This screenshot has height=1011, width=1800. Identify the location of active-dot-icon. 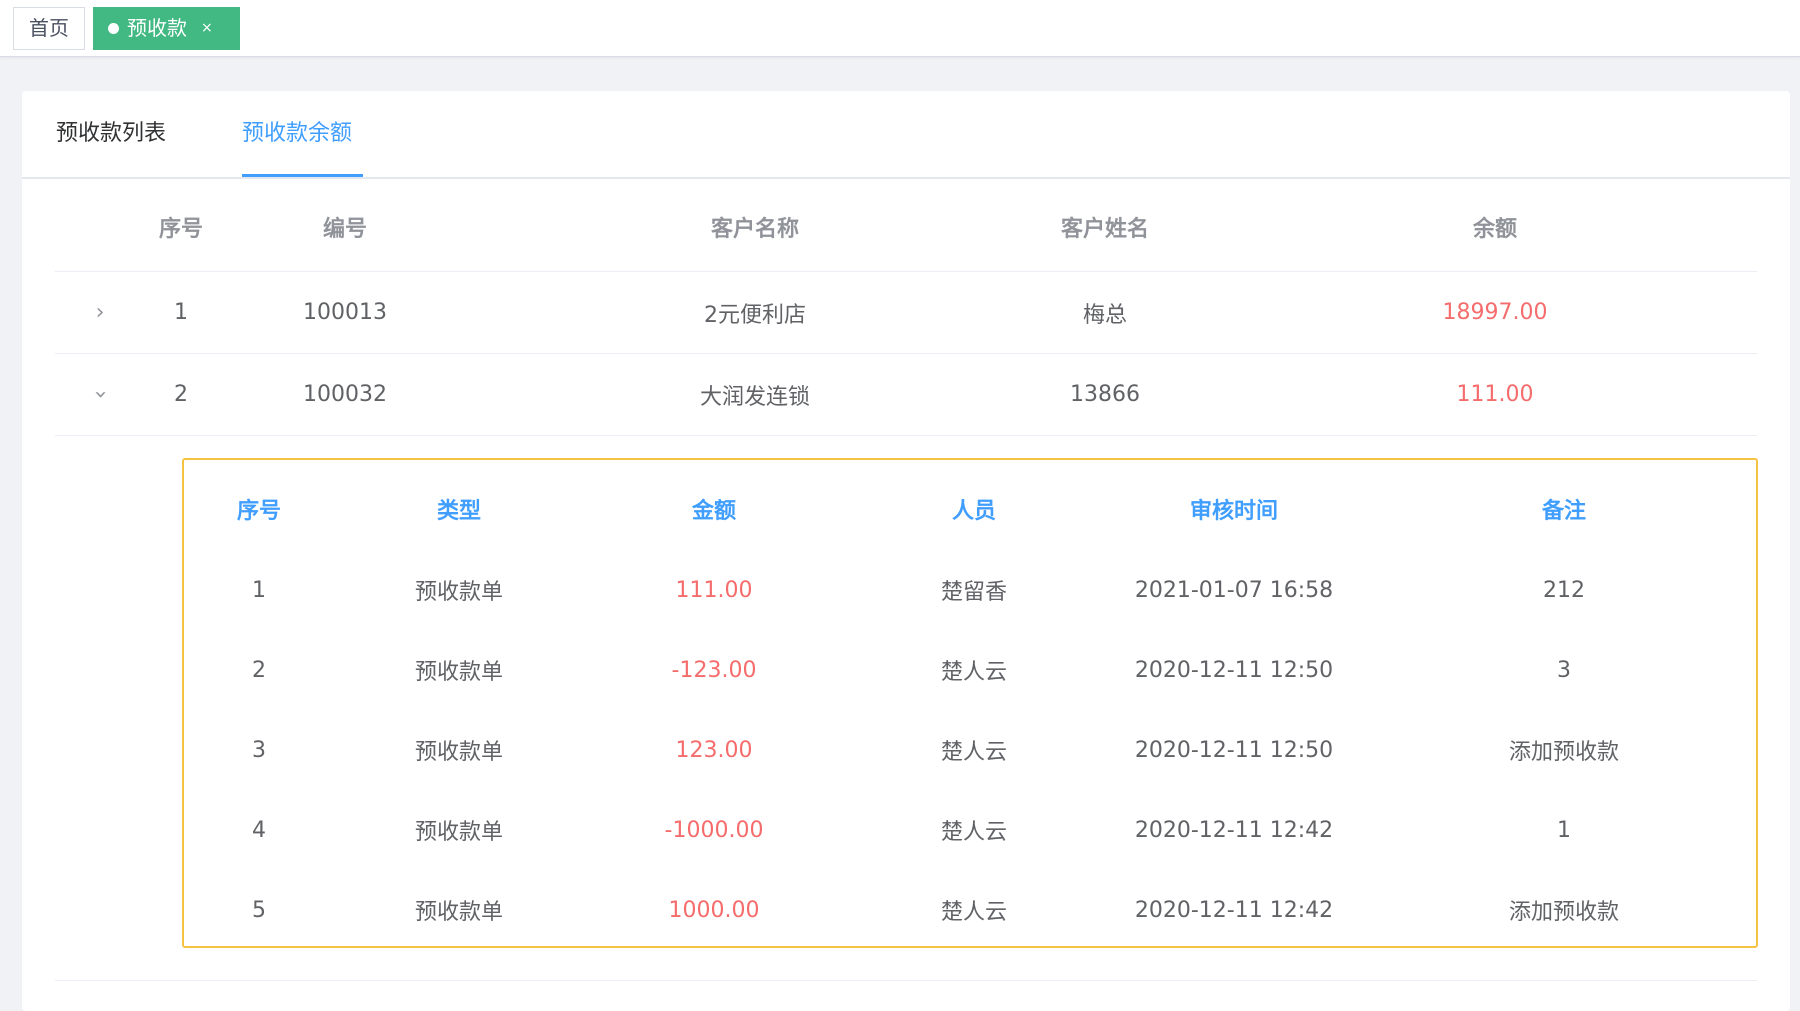
(113, 28).